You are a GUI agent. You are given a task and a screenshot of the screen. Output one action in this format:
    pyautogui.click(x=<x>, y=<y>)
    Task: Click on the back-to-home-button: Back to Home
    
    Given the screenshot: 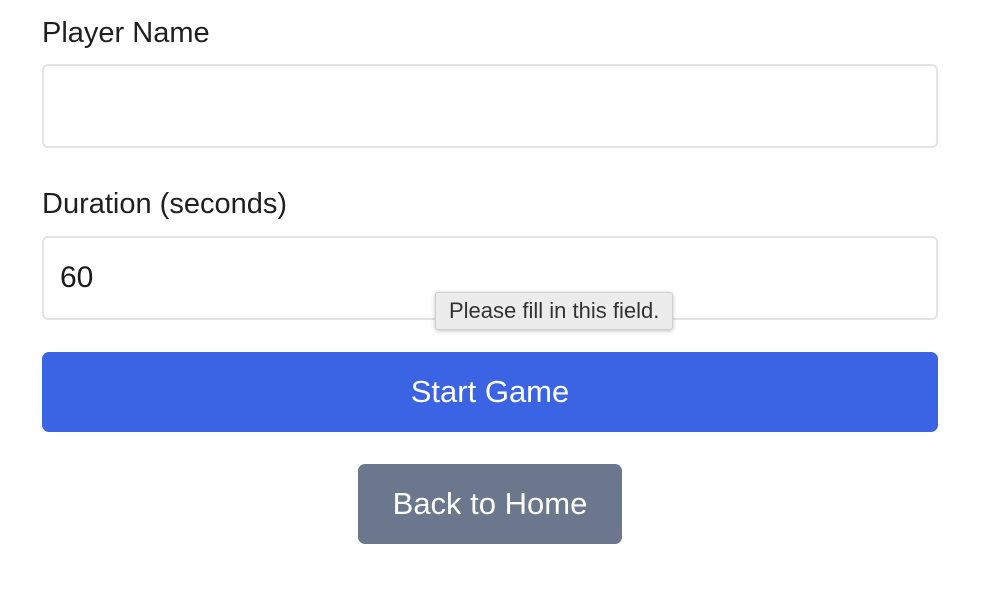 What is the action you would take?
    pyautogui.click(x=490, y=504)
    